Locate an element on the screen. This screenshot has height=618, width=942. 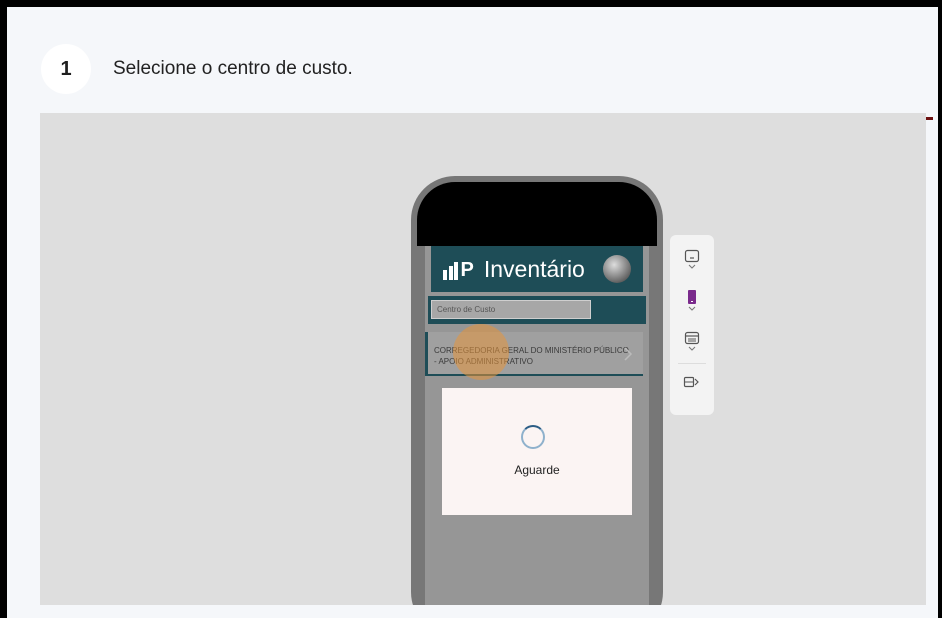
export-button is located at coordinates (692, 382).